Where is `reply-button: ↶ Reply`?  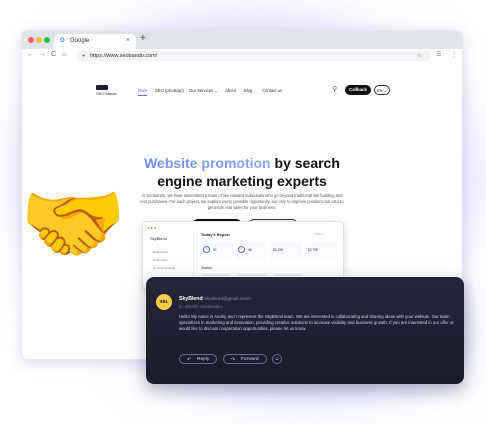 reply-button: ↶ Reply is located at coordinates (198, 359).